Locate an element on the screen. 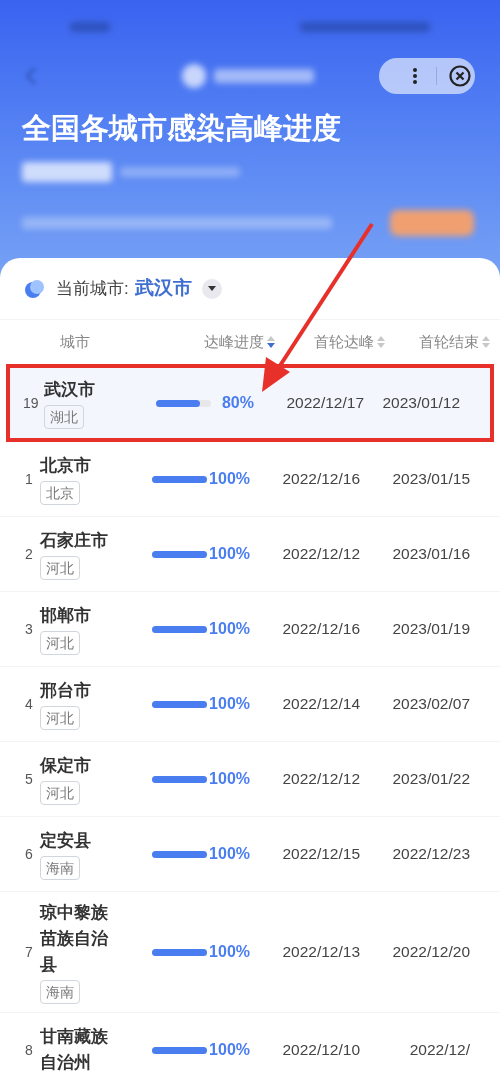 The height and width of the screenshot is (1084, 500). city-name: 邢台市 is located at coordinates (66, 691).